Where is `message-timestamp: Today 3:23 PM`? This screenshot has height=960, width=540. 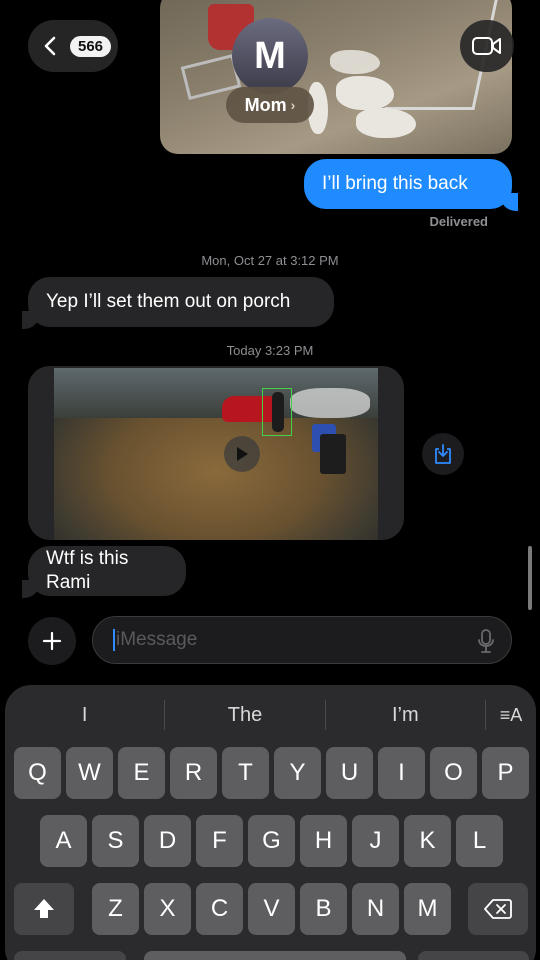
message-timestamp: Today 3:23 PM is located at coordinates (270, 350).